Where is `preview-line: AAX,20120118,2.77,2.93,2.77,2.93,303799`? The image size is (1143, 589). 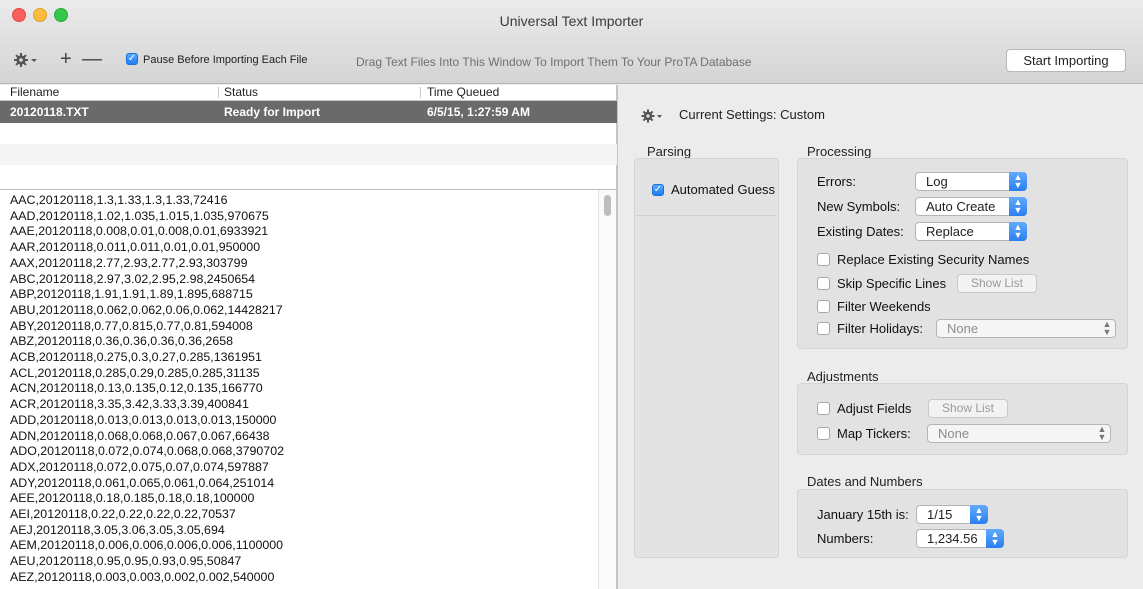
preview-line: AAX,20120118,2.77,2.93,2.77,2.93,303799 is located at coordinates (129, 262).